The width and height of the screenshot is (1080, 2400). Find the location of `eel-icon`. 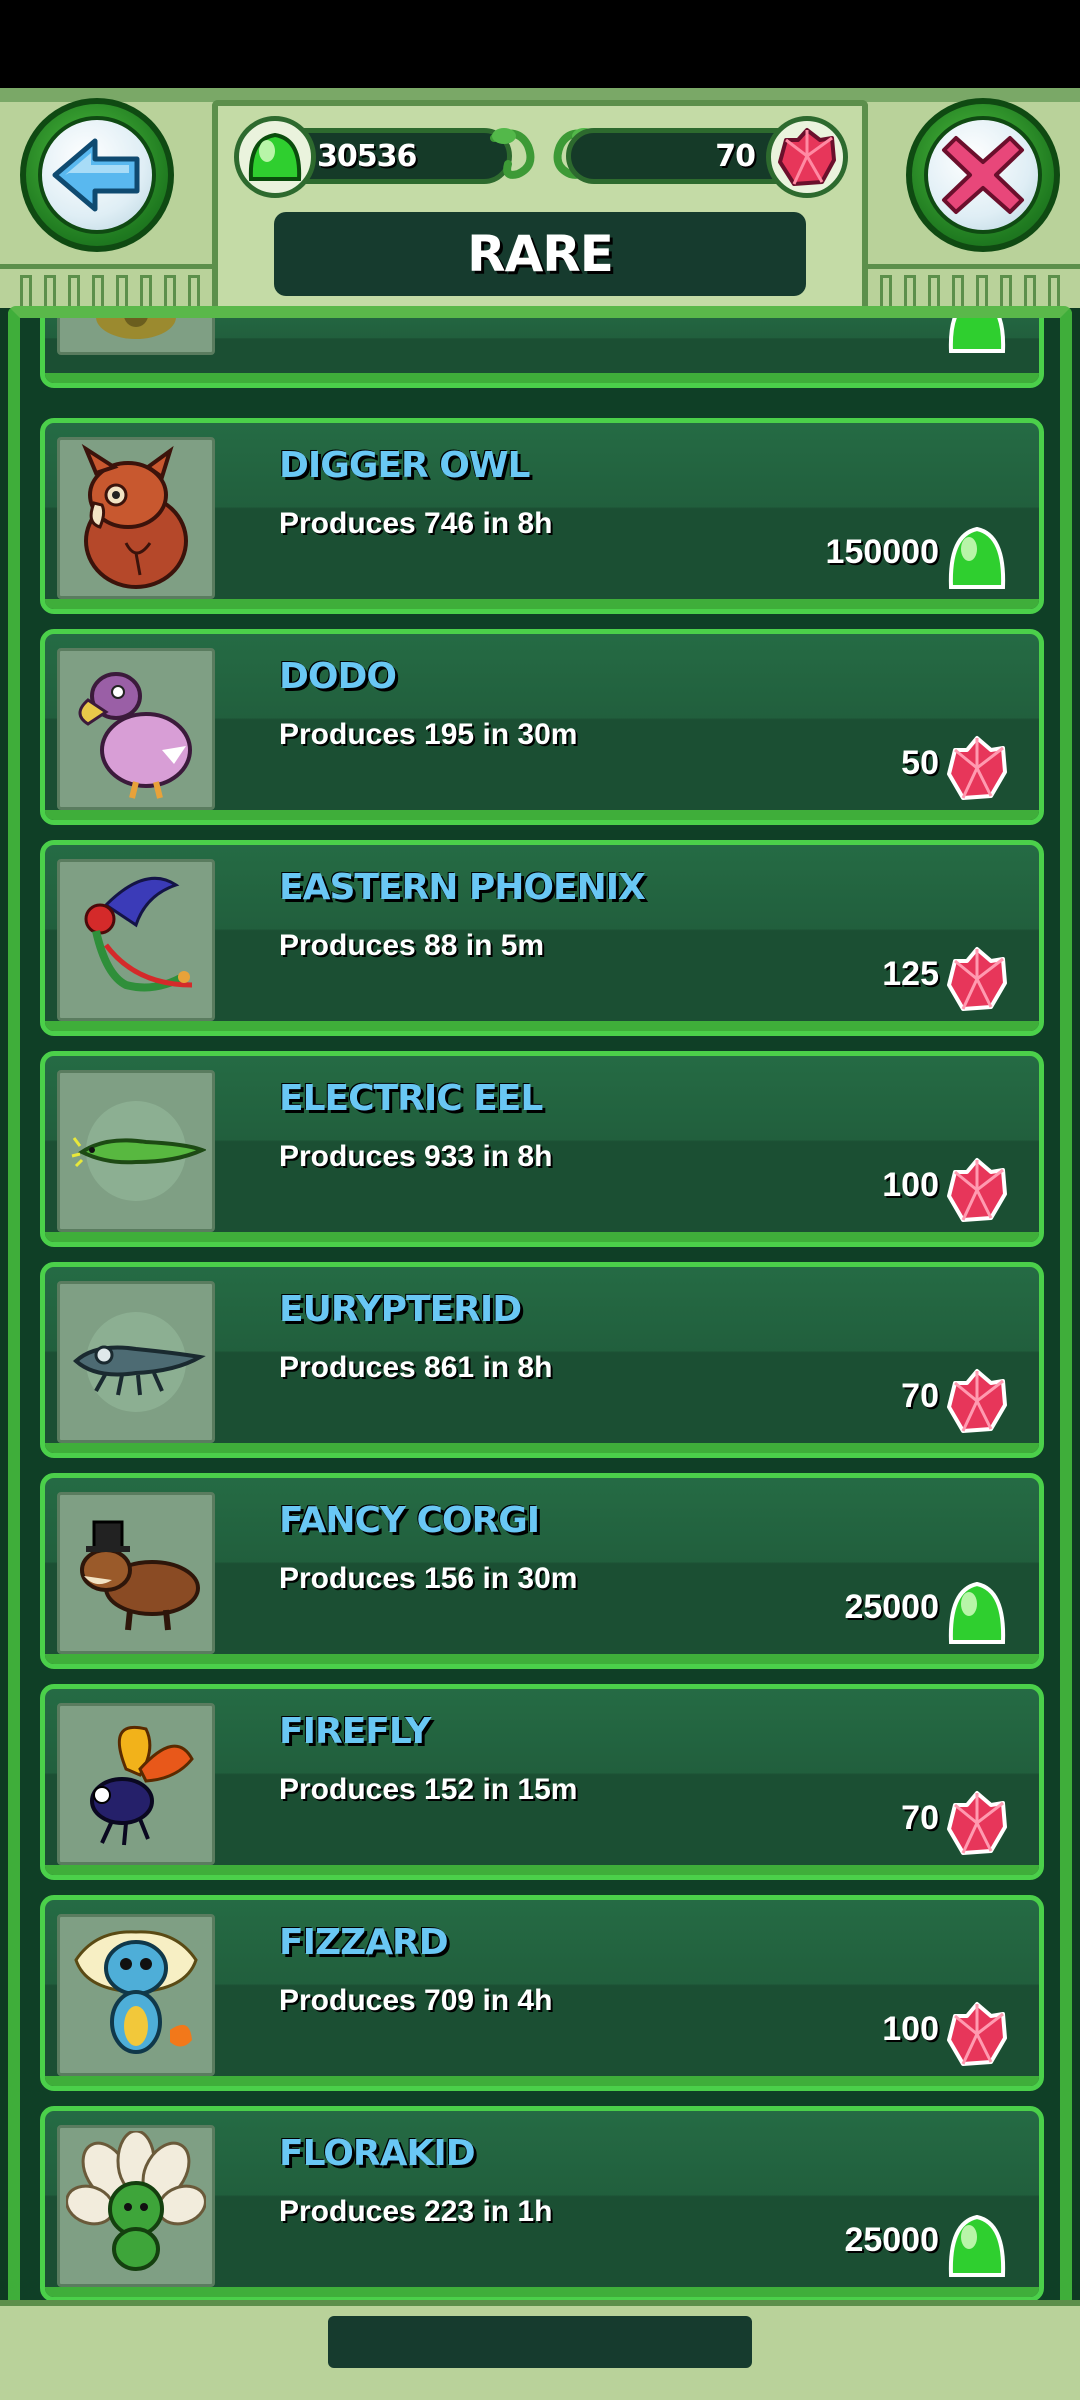

eel-icon is located at coordinates (138, 1151).